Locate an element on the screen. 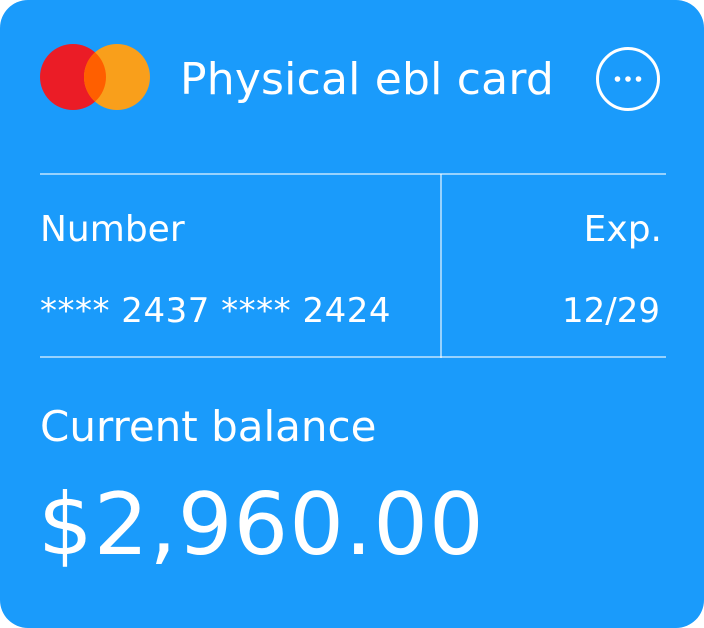  card-number-label: Number is located at coordinates (112, 229).